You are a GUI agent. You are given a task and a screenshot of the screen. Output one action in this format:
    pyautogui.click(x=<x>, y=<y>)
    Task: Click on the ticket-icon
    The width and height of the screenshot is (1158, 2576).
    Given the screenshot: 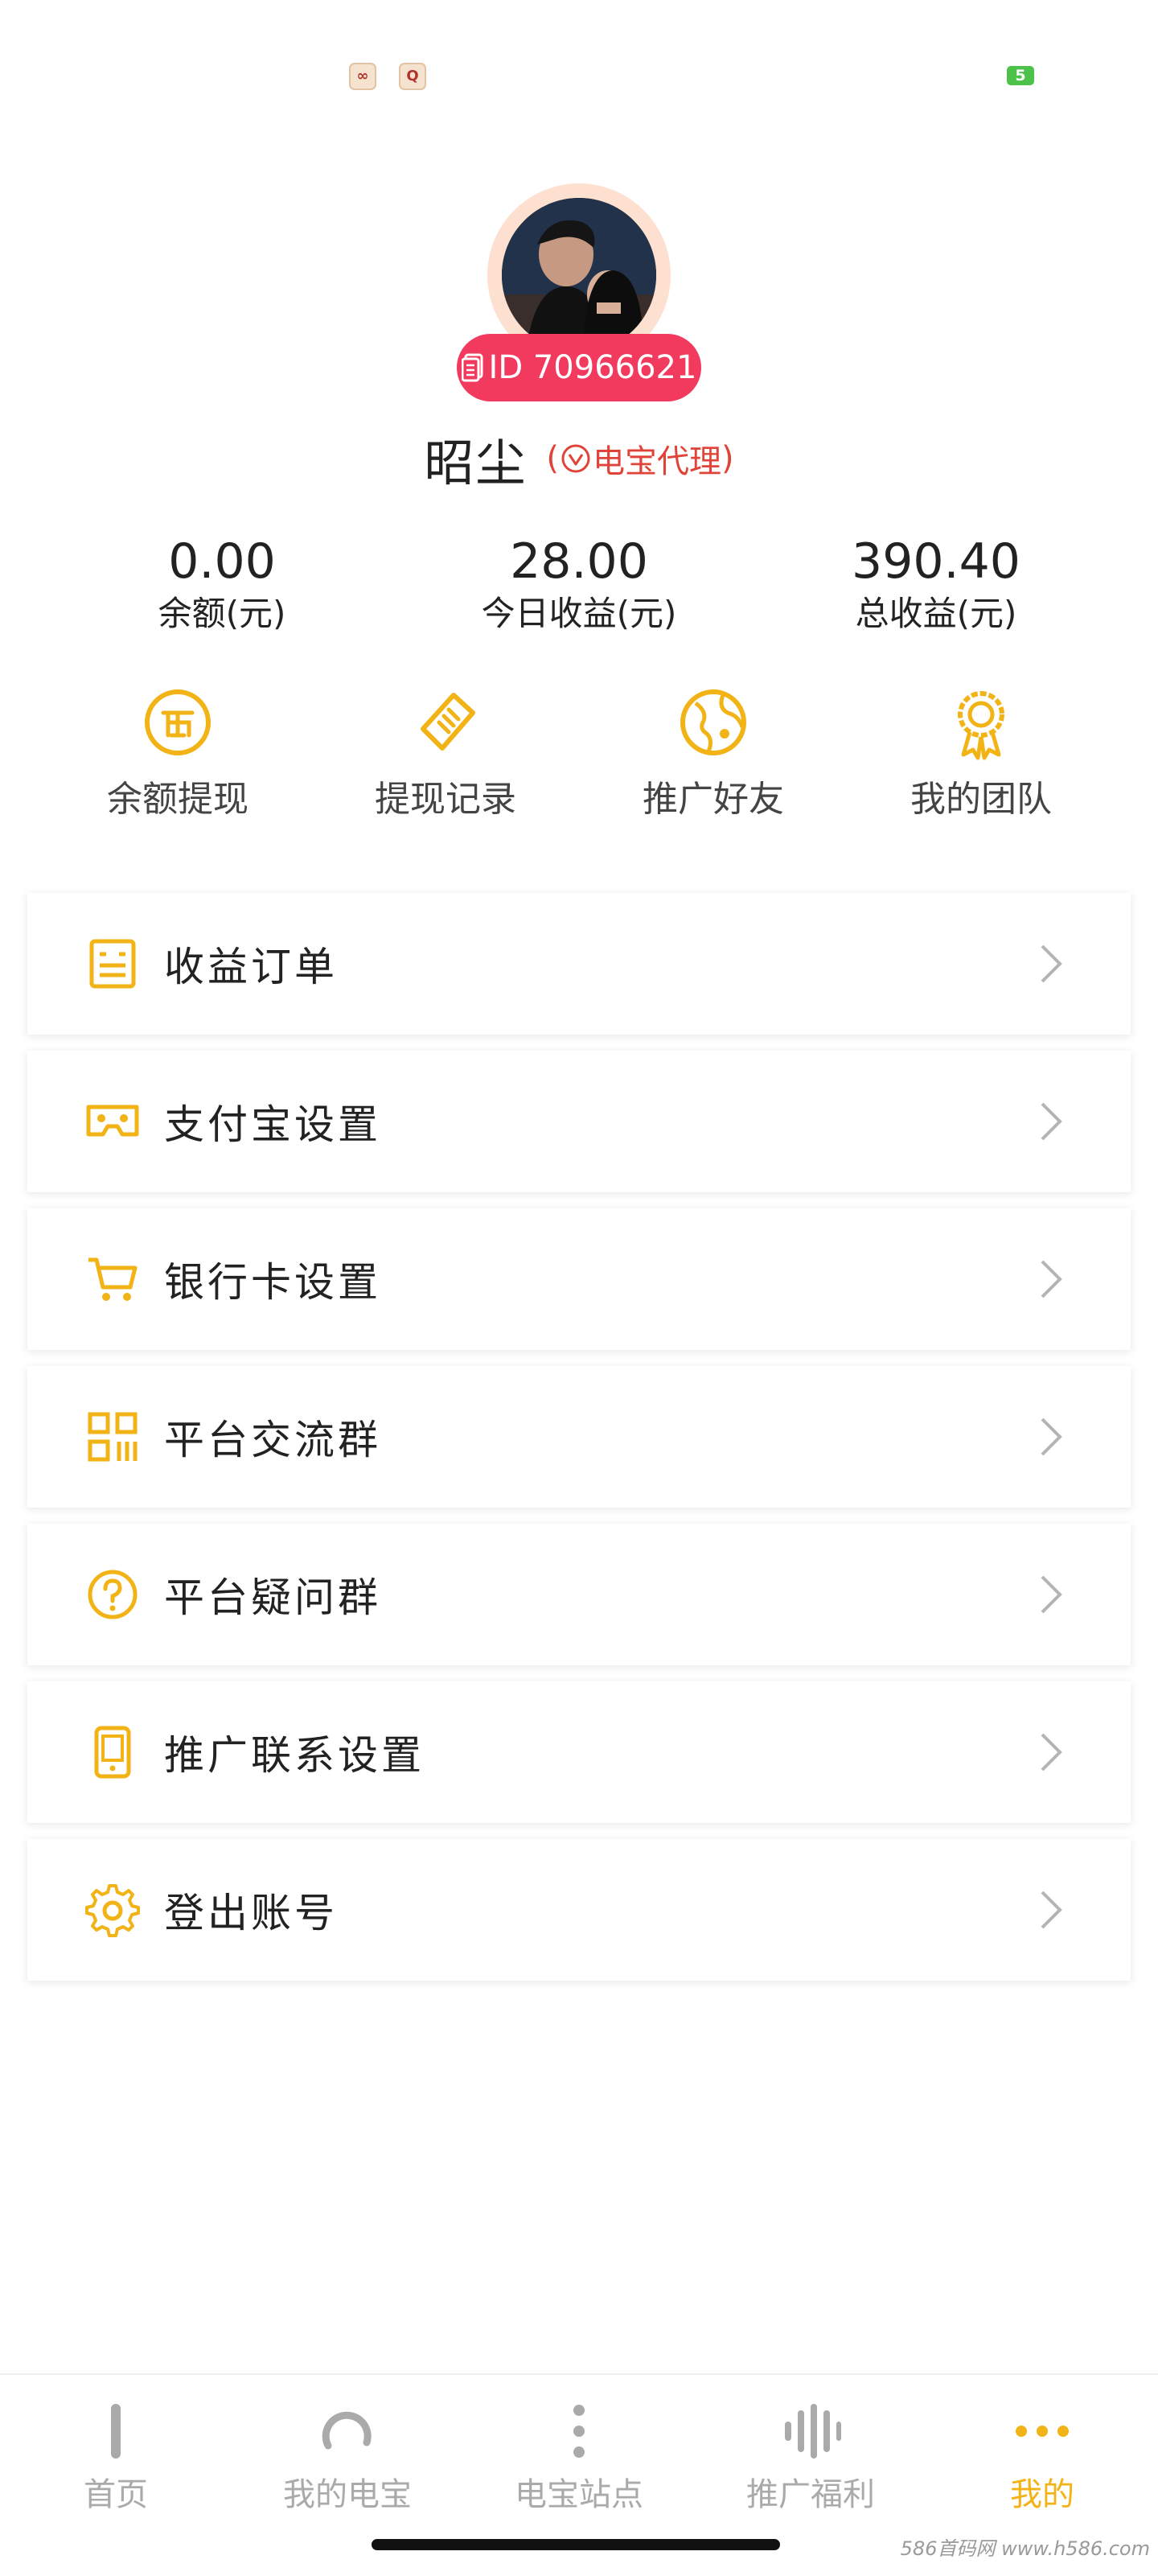 What is the action you would take?
    pyautogui.click(x=448, y=722)
    